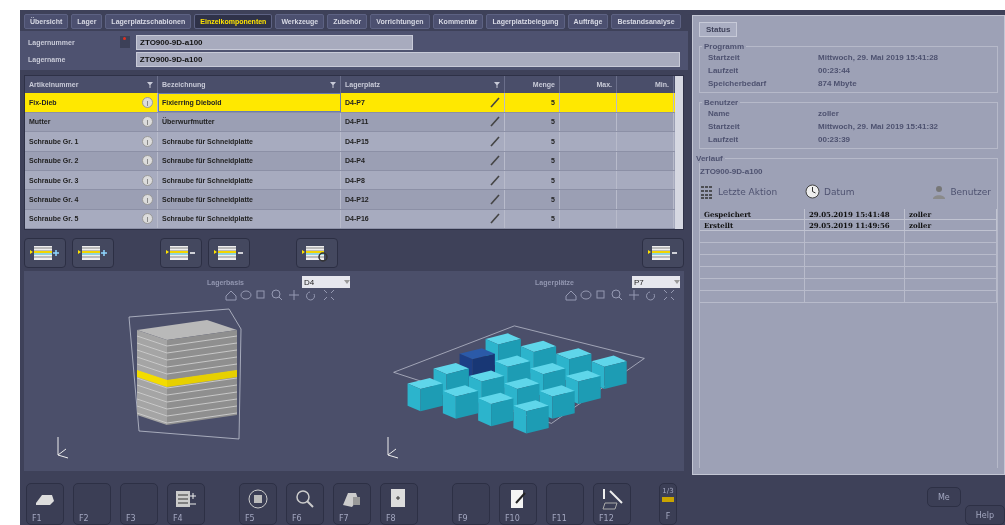  Describe the element at coordinates (970, 191) in the screenshot. I see `column-header: Benutzer` at that location.